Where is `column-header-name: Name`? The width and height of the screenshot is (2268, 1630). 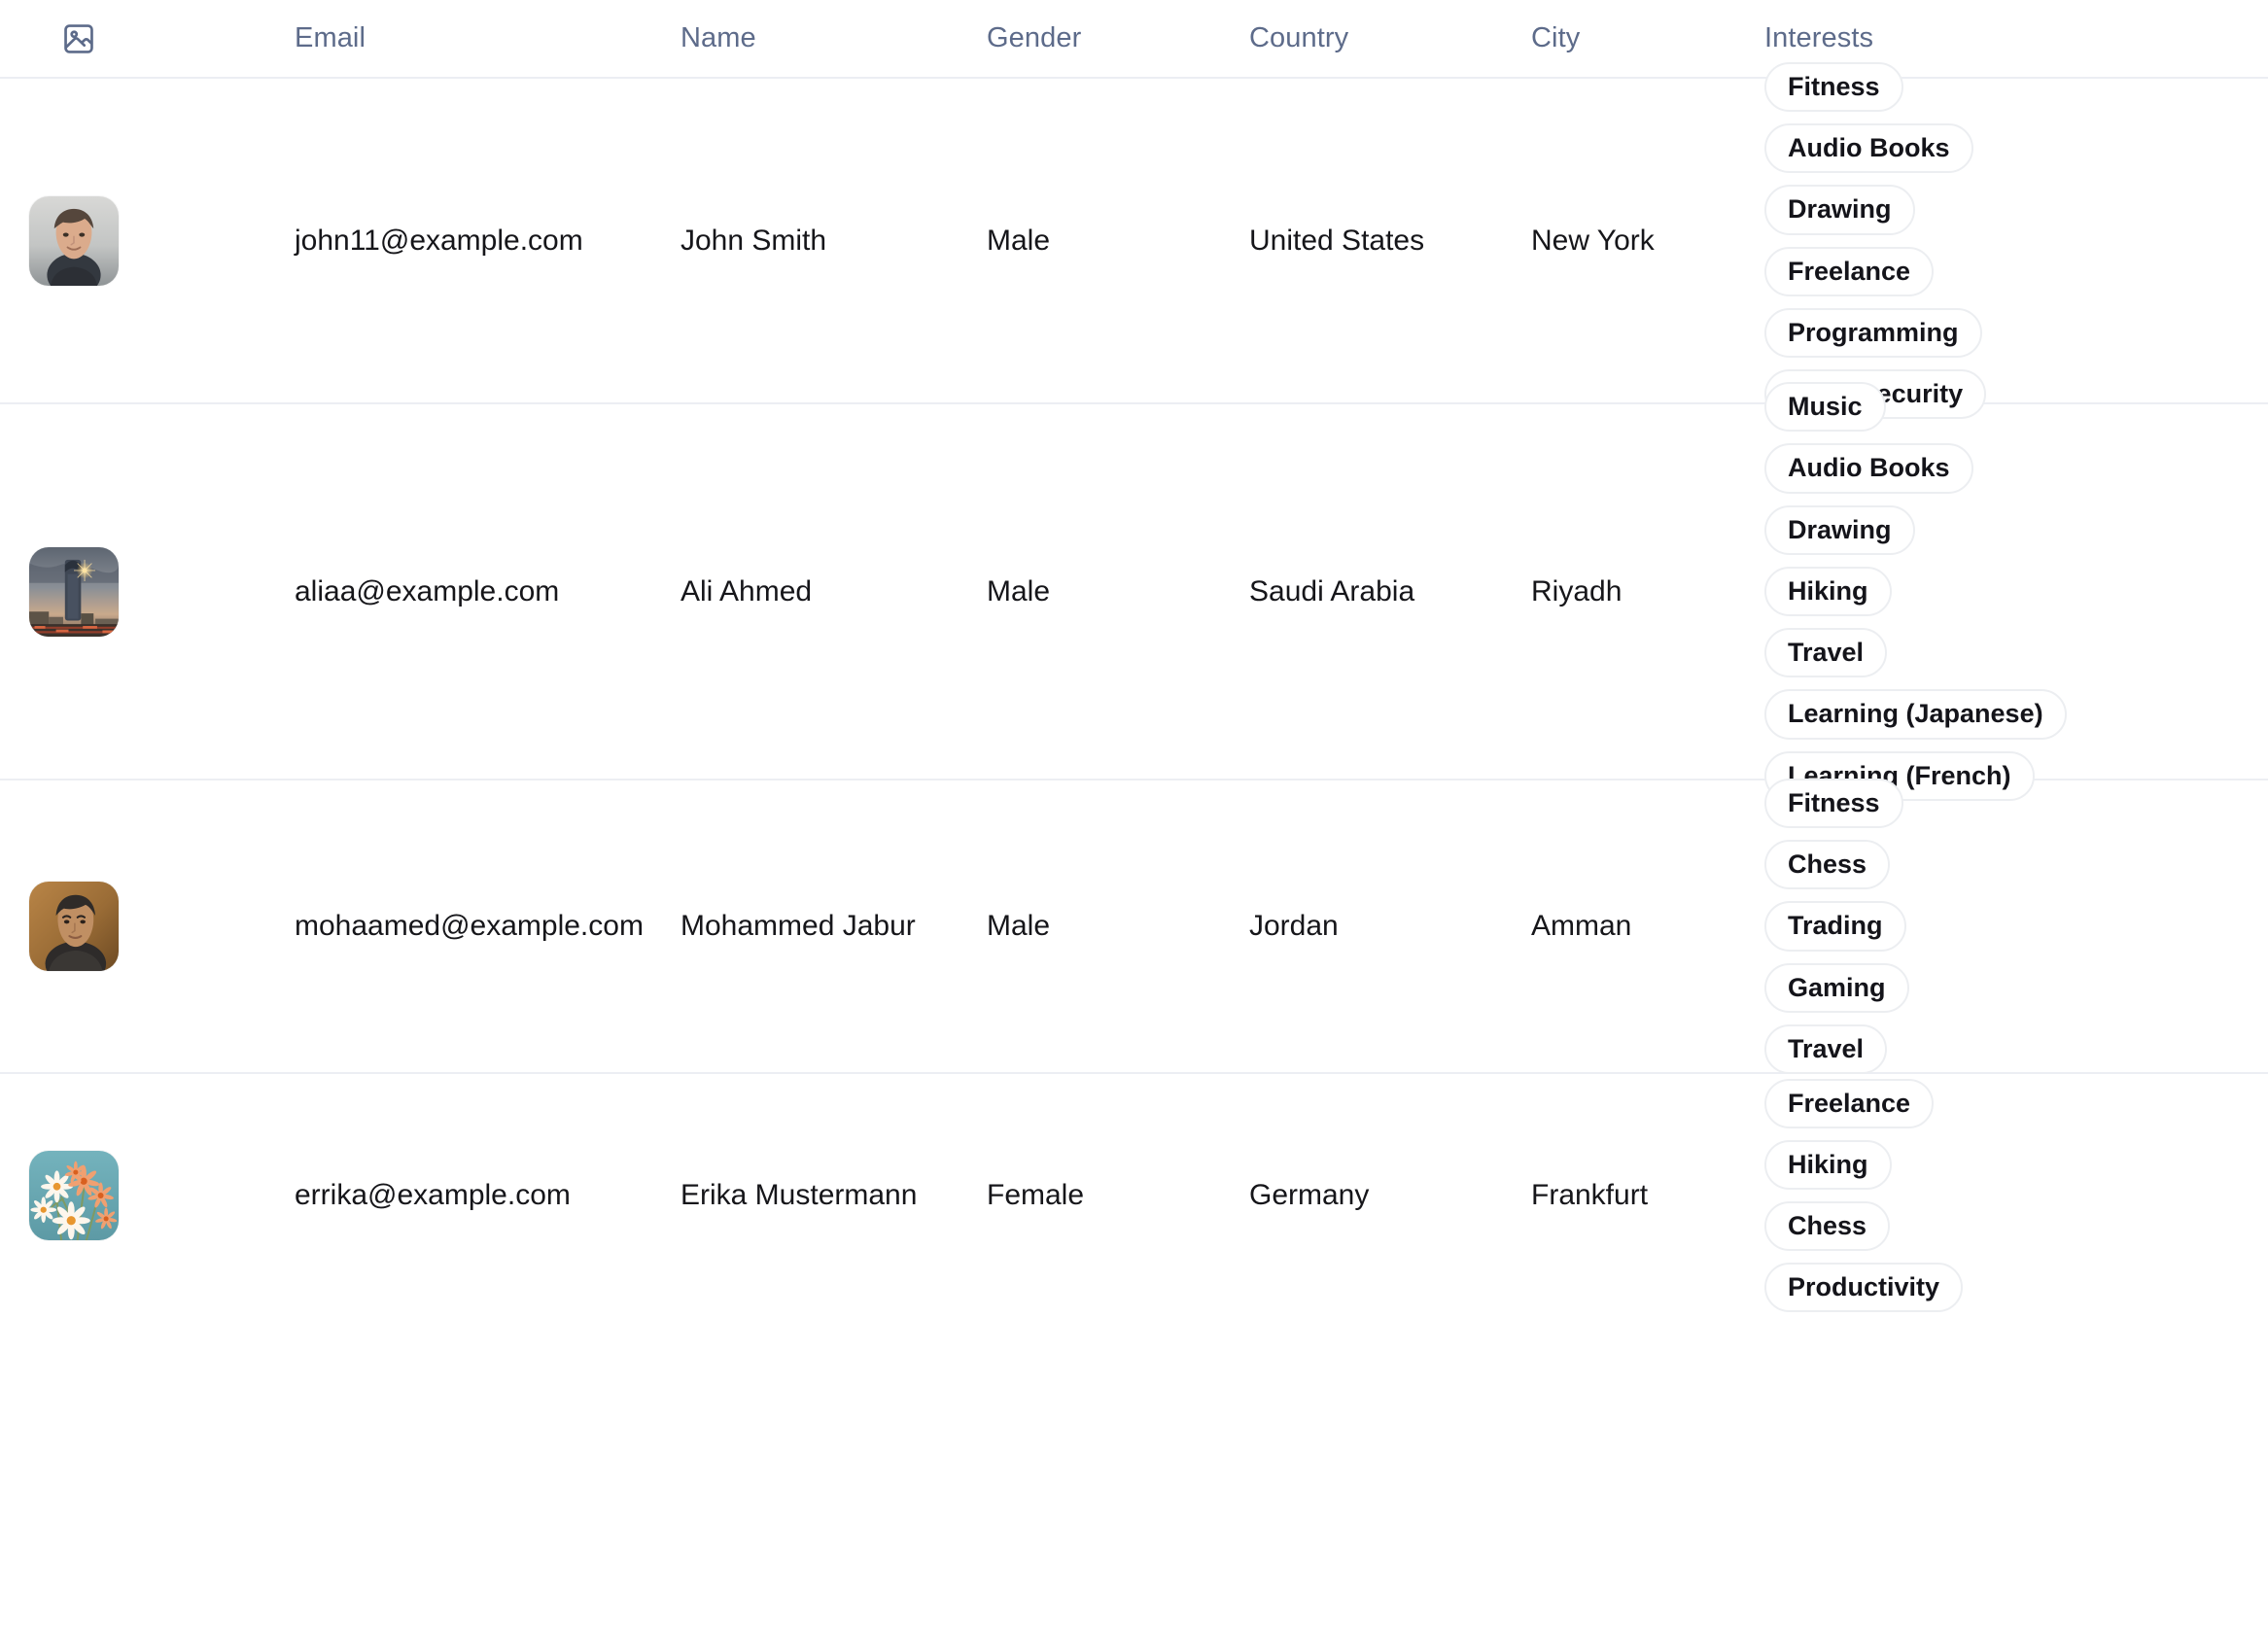 column-header-name: Name is located at coordinates (819, 38).